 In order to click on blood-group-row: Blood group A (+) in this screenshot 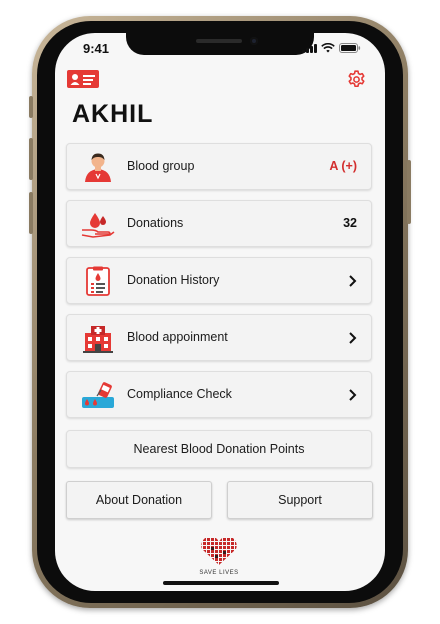, I will do `click(219, 166)`.